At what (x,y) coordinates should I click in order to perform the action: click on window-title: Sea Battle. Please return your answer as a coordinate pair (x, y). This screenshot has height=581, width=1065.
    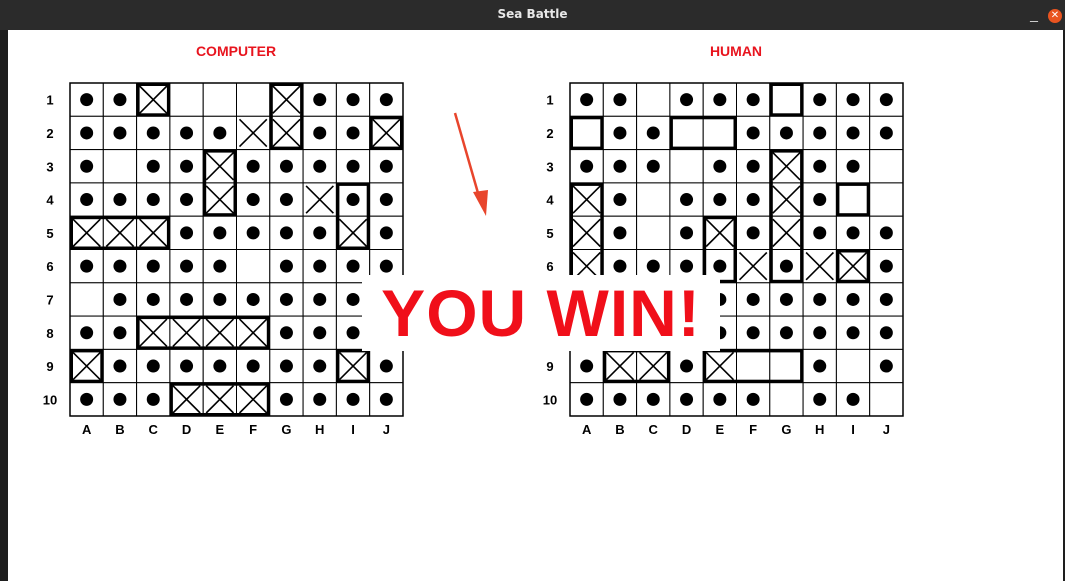
    Looking at the image, I should click on (532, 14).